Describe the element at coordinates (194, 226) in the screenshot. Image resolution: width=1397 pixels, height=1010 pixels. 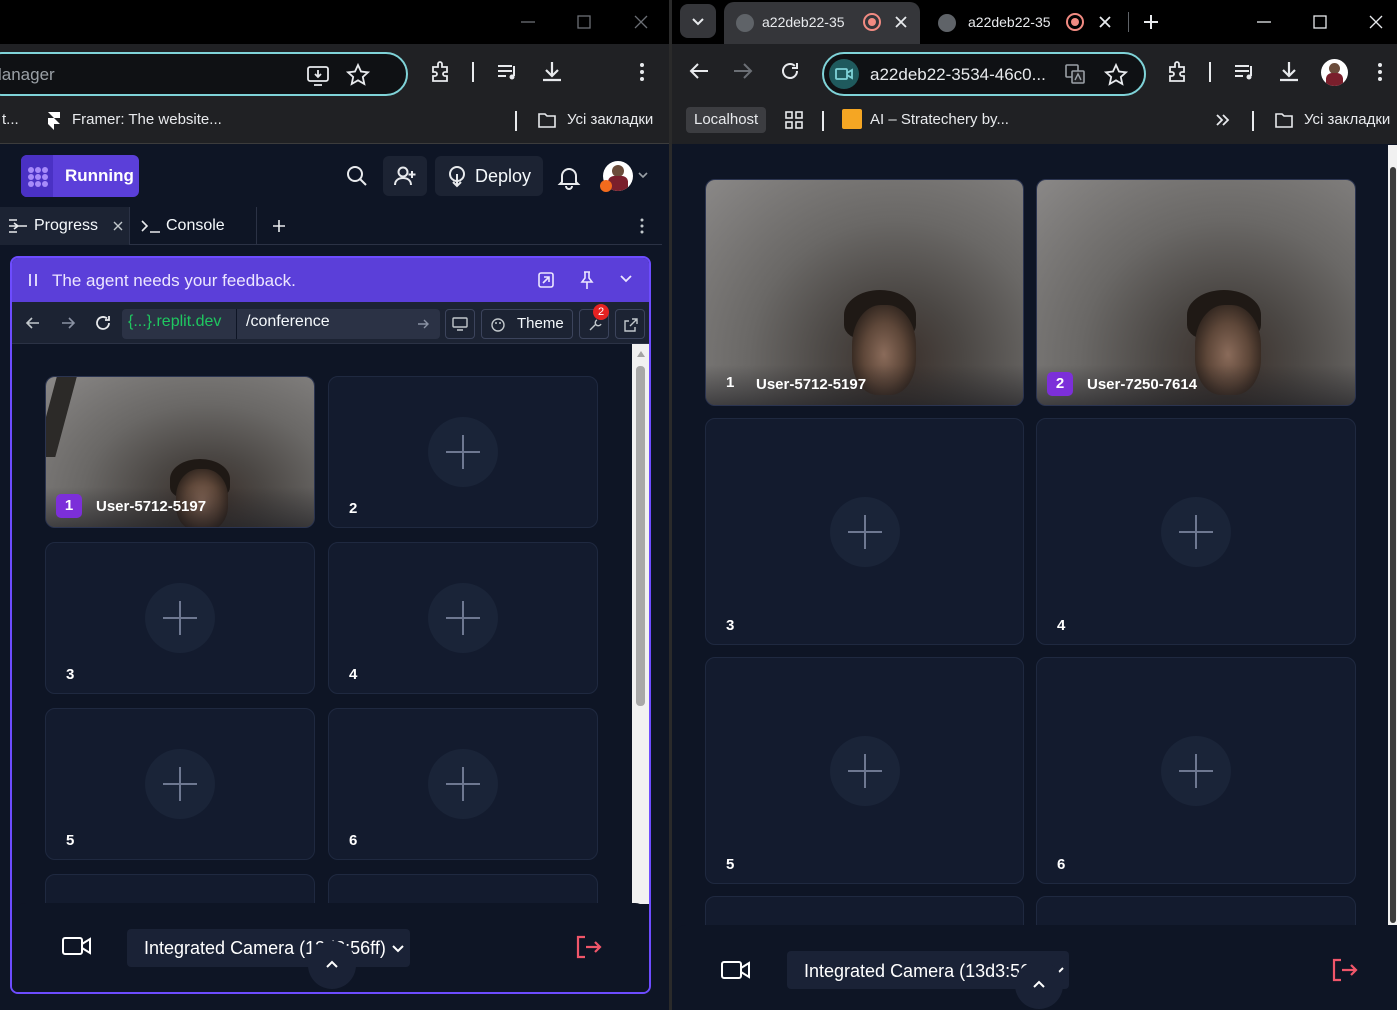
I see `tab-console: Console` at that location.